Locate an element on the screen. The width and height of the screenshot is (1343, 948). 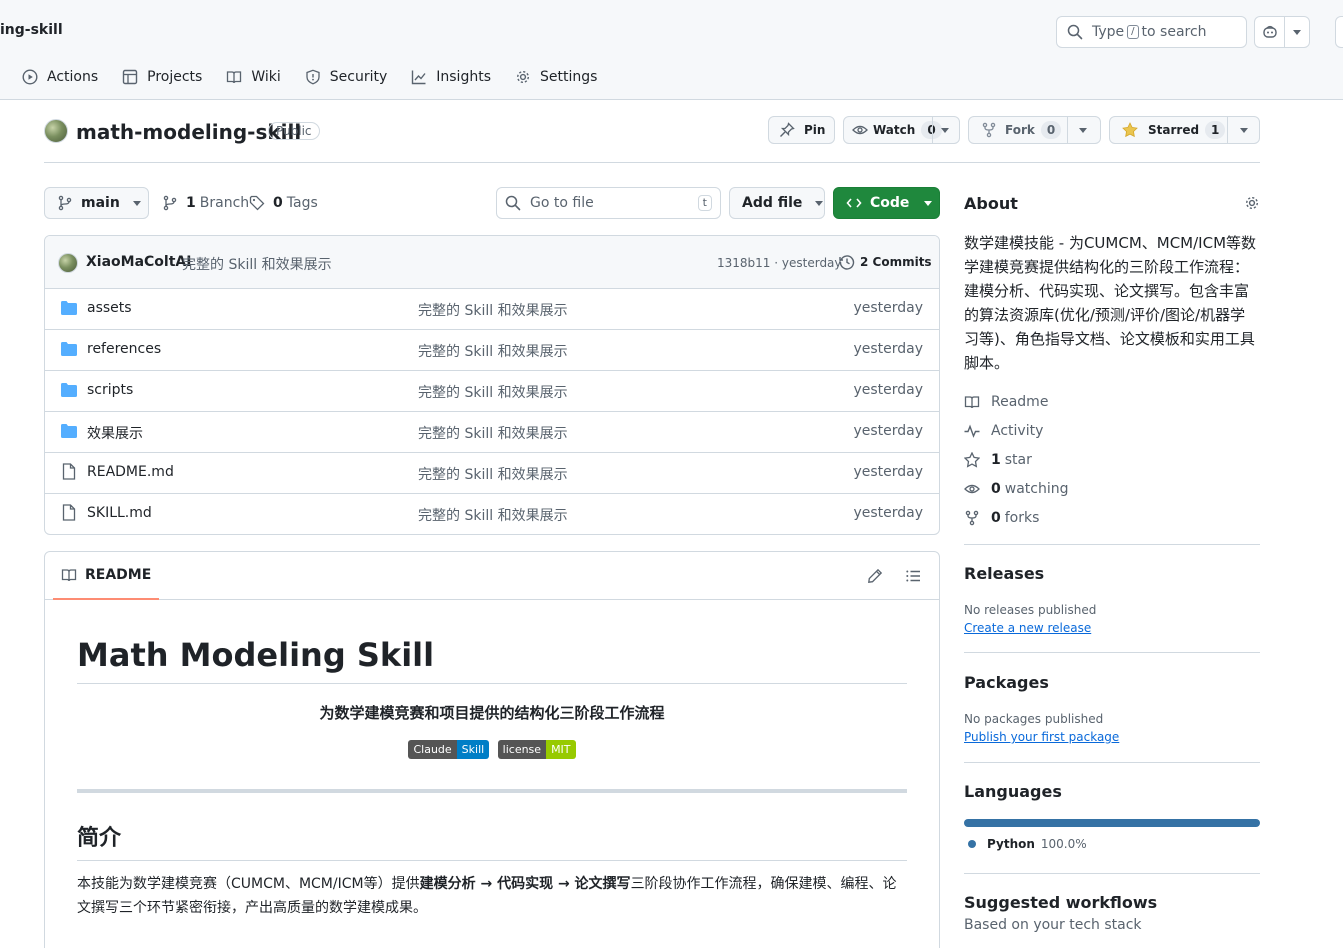
forks-link: 0 forks is located at coordinates (1001, 518).